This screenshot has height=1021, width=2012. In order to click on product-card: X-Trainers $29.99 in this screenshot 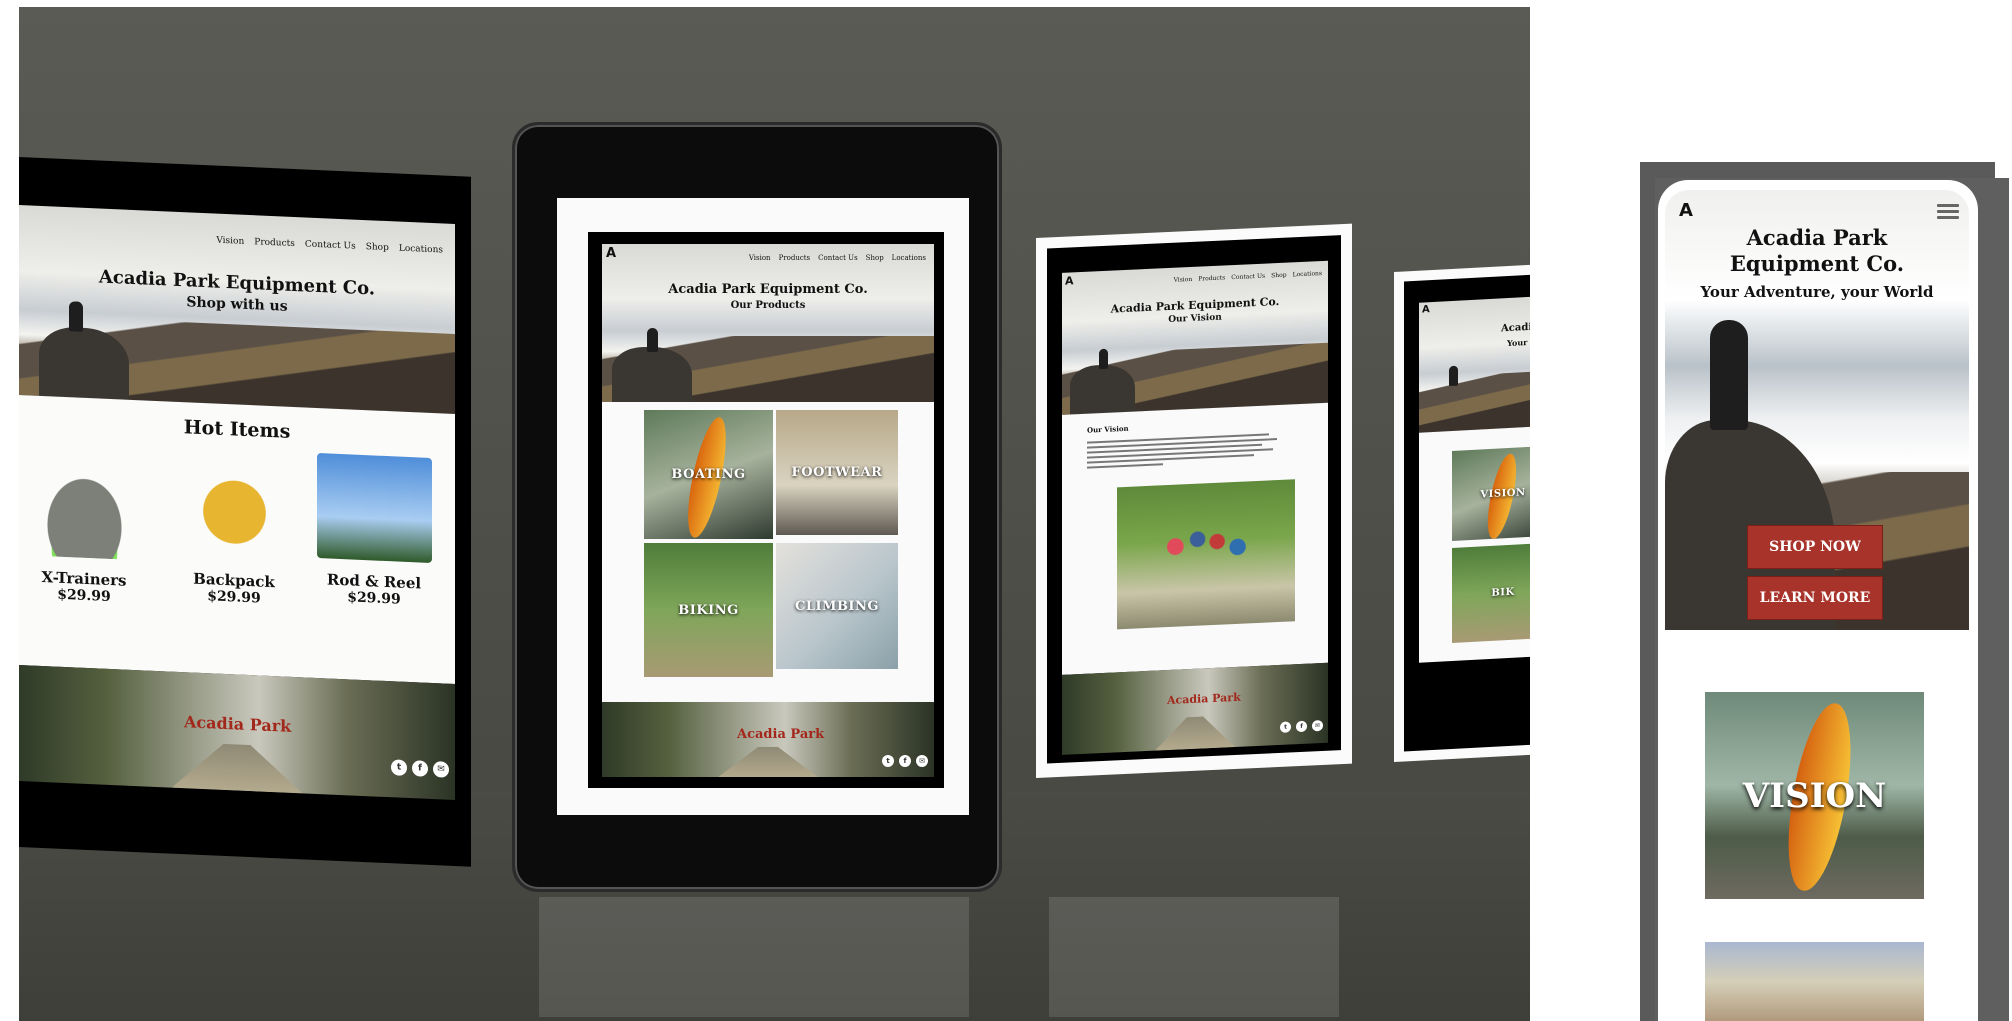, I will do `click(84, 528)`.